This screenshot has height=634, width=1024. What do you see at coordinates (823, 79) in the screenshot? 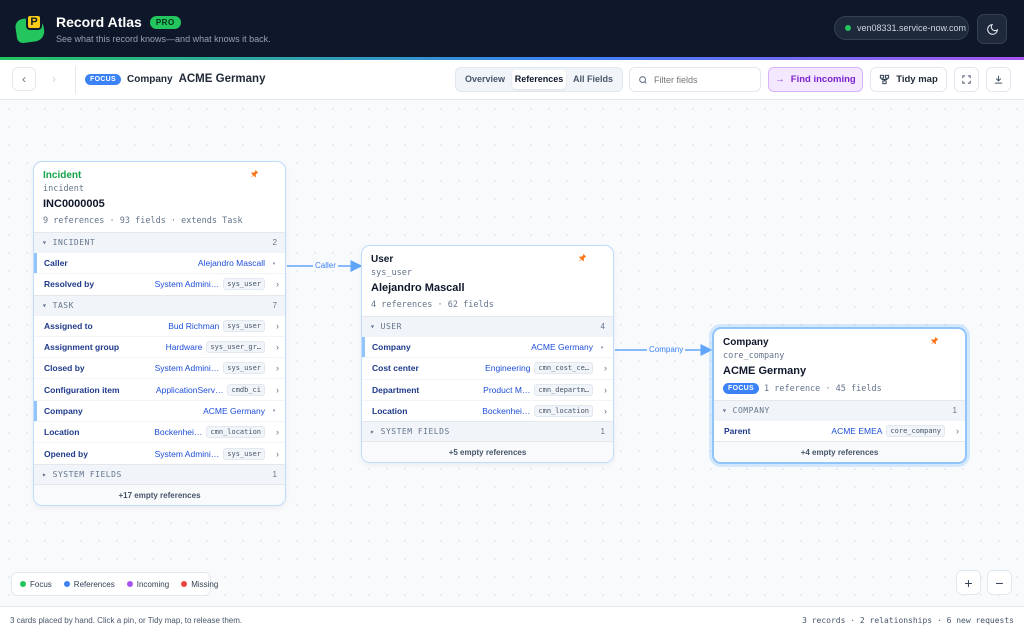
I see `find-incoming-label: Find incoming` at bounding box center [823, 79].